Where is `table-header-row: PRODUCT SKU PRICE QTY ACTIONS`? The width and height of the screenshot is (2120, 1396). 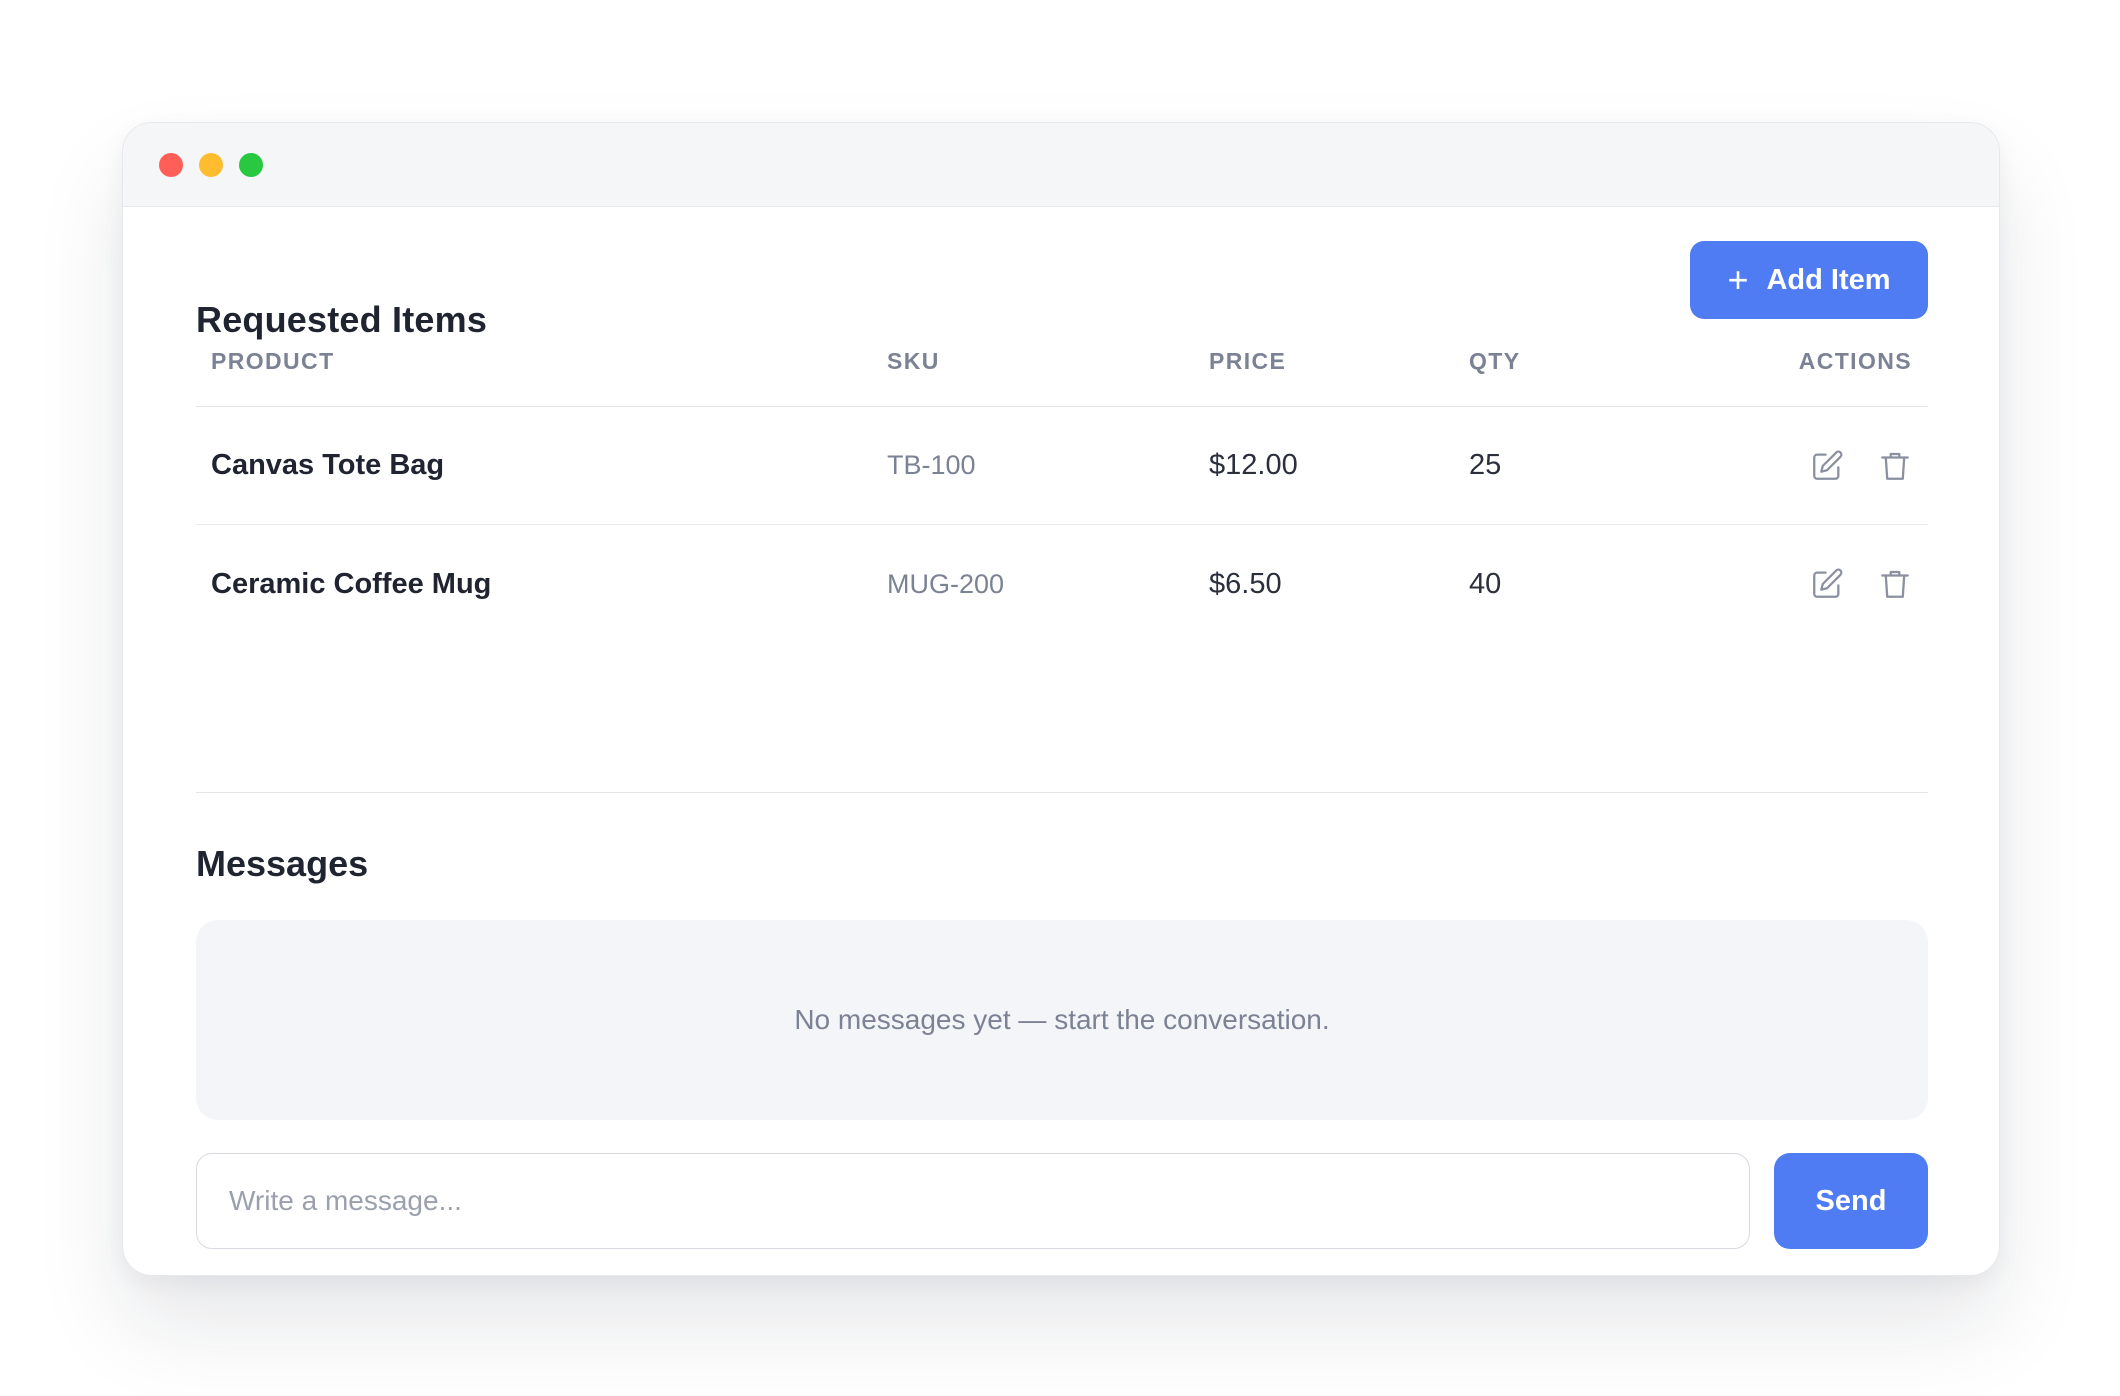
table-header-row: PRODUCT SKU PRICE QTY ACTIONS is located at coordinates (1062, 362).